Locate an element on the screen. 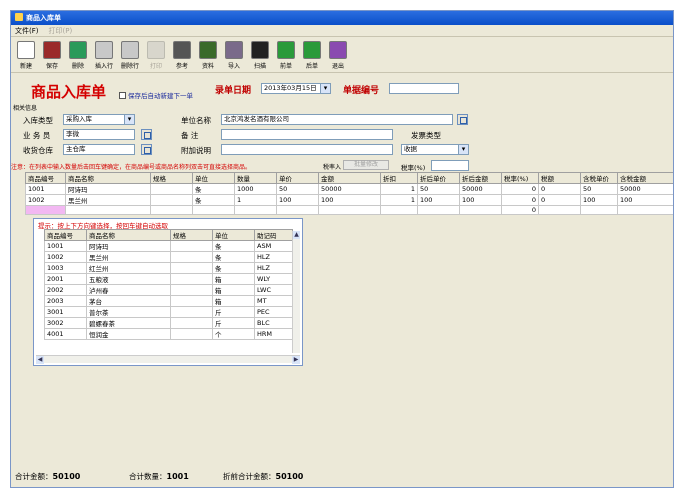 This screenshot has height=497, width=684. picker-cell: 2002 is located at coordinates (65, 290).